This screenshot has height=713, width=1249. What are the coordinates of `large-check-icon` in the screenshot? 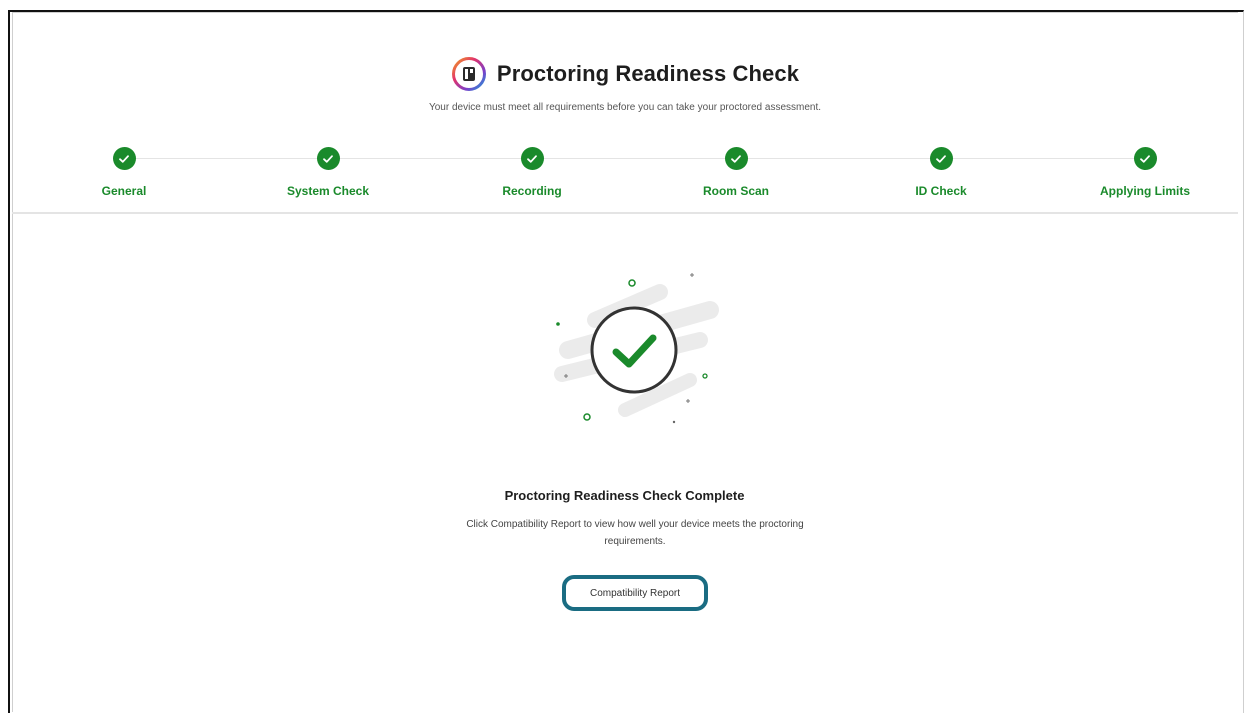 It's located at (636, 348).